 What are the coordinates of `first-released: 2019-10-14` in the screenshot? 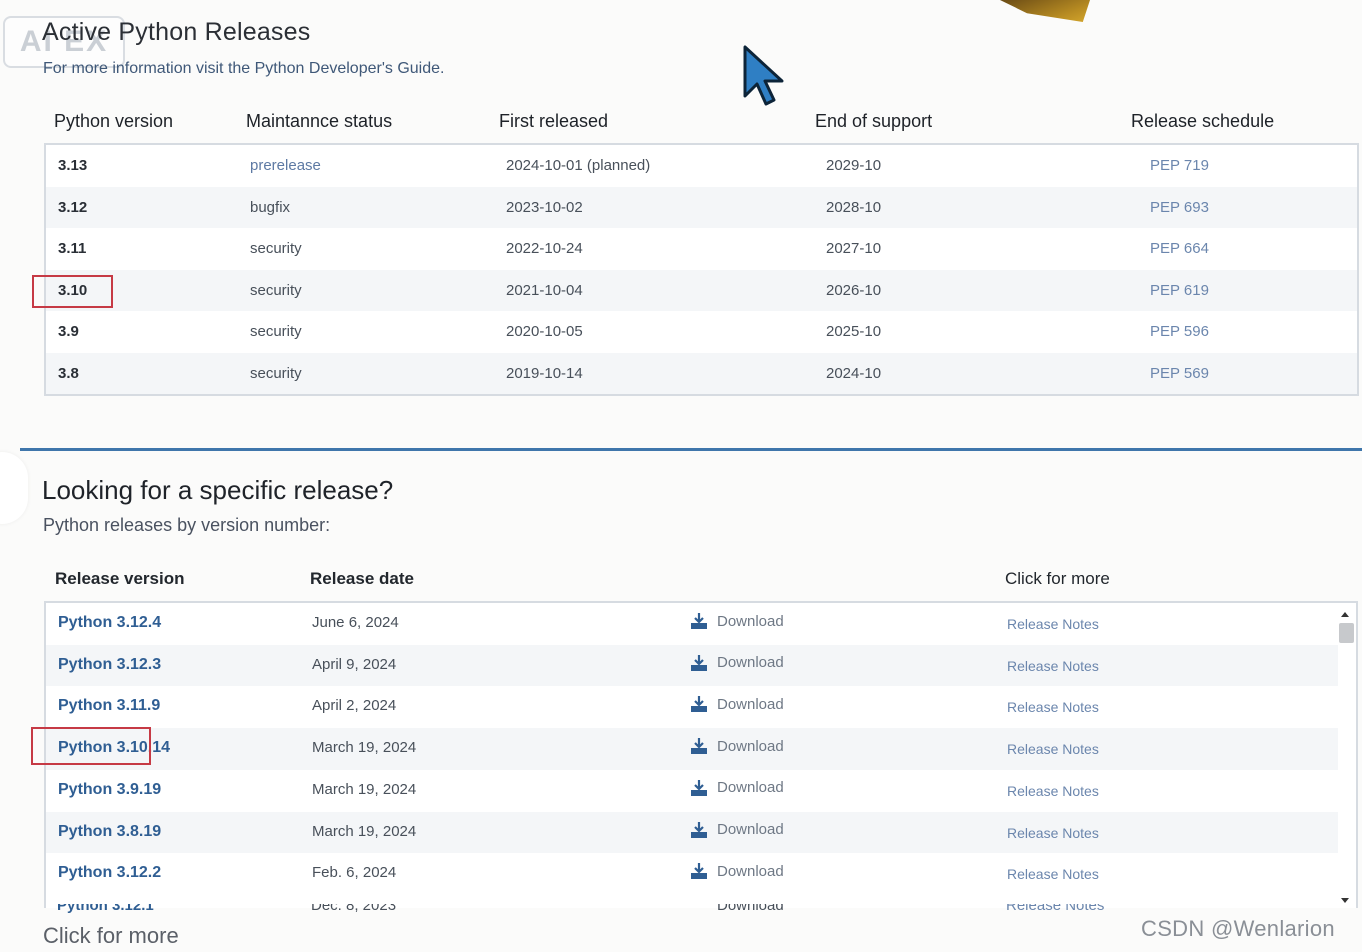 It's located at (544, 373).